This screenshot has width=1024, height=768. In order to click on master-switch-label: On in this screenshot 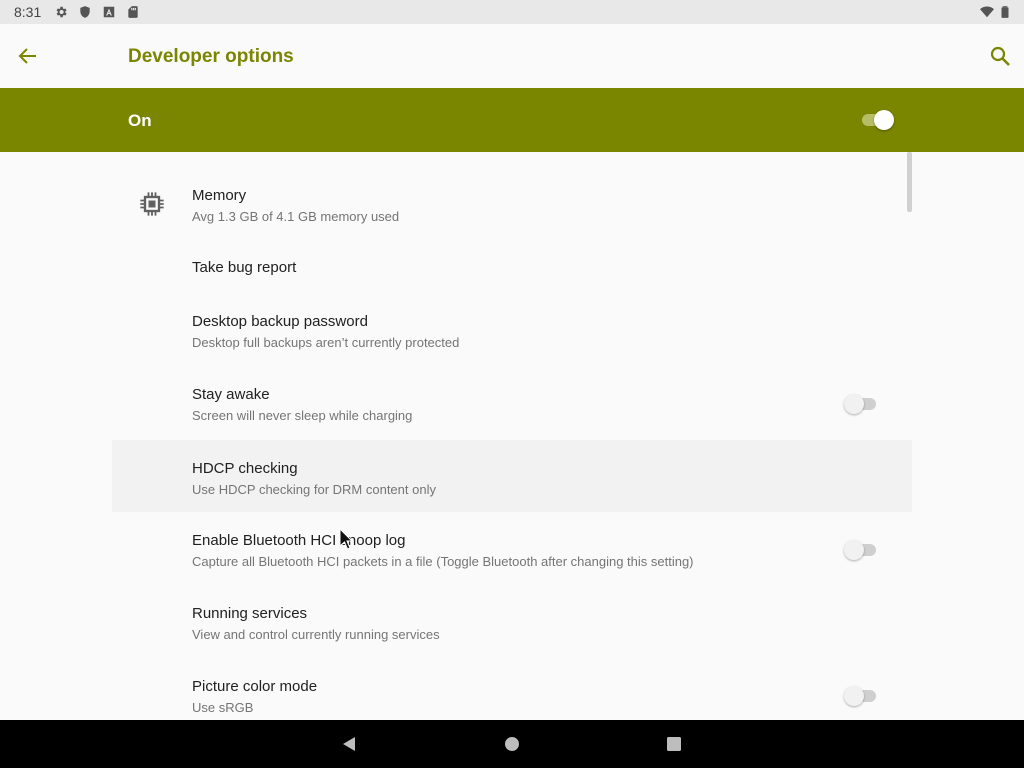, I will do `click(140, 120)`.